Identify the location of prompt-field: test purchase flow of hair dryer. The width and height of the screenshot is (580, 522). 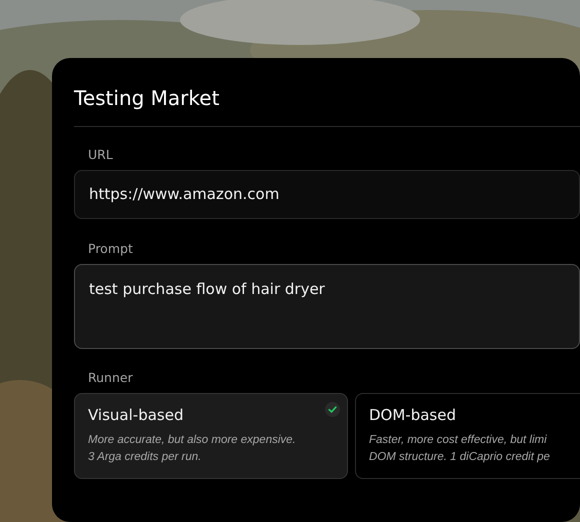
(327, 306).